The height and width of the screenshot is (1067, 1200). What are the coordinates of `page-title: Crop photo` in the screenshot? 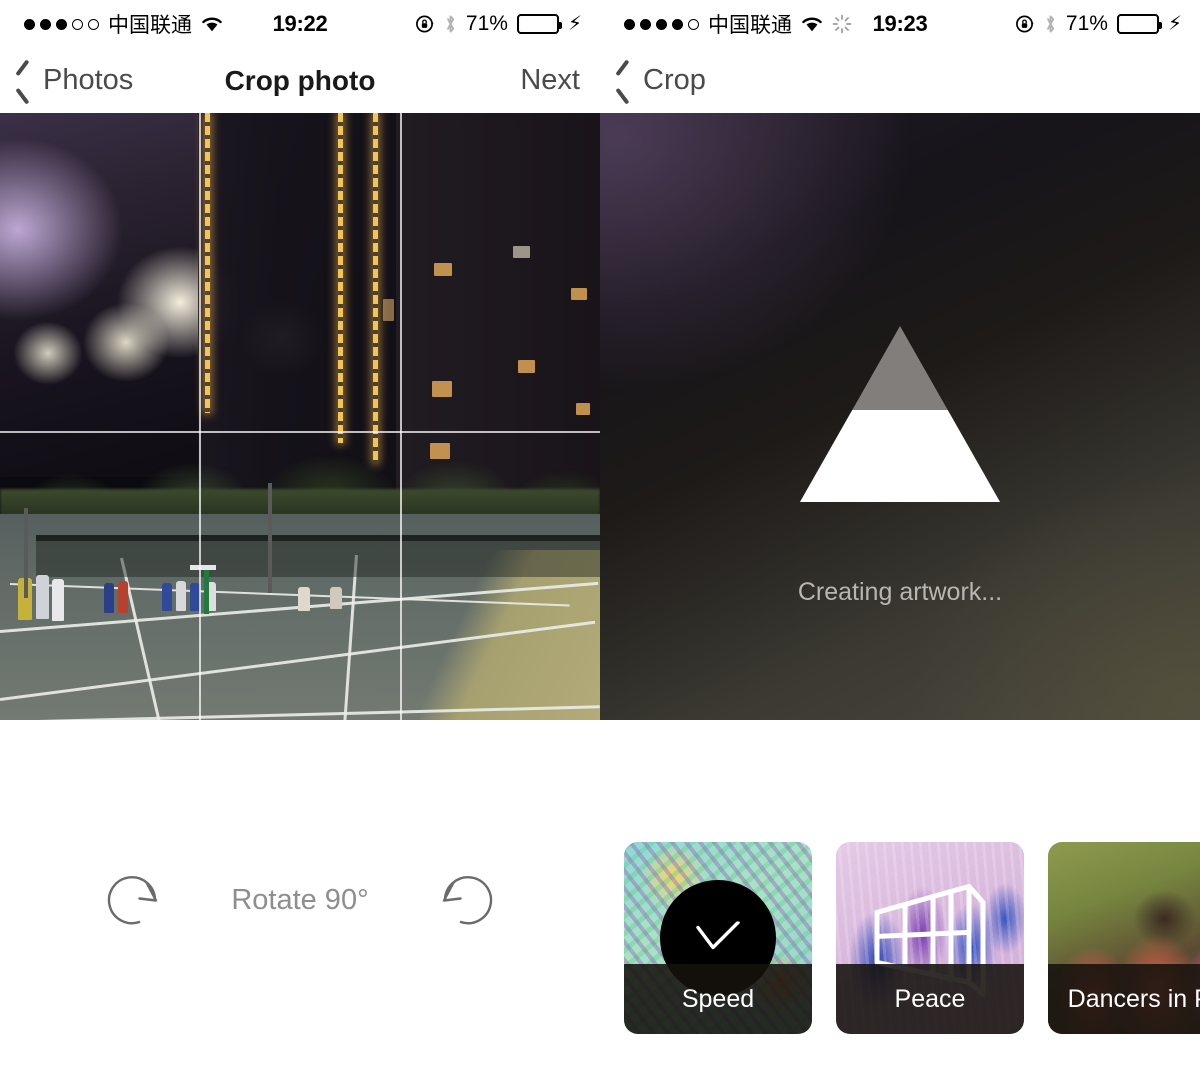 It's located at (300, 80).